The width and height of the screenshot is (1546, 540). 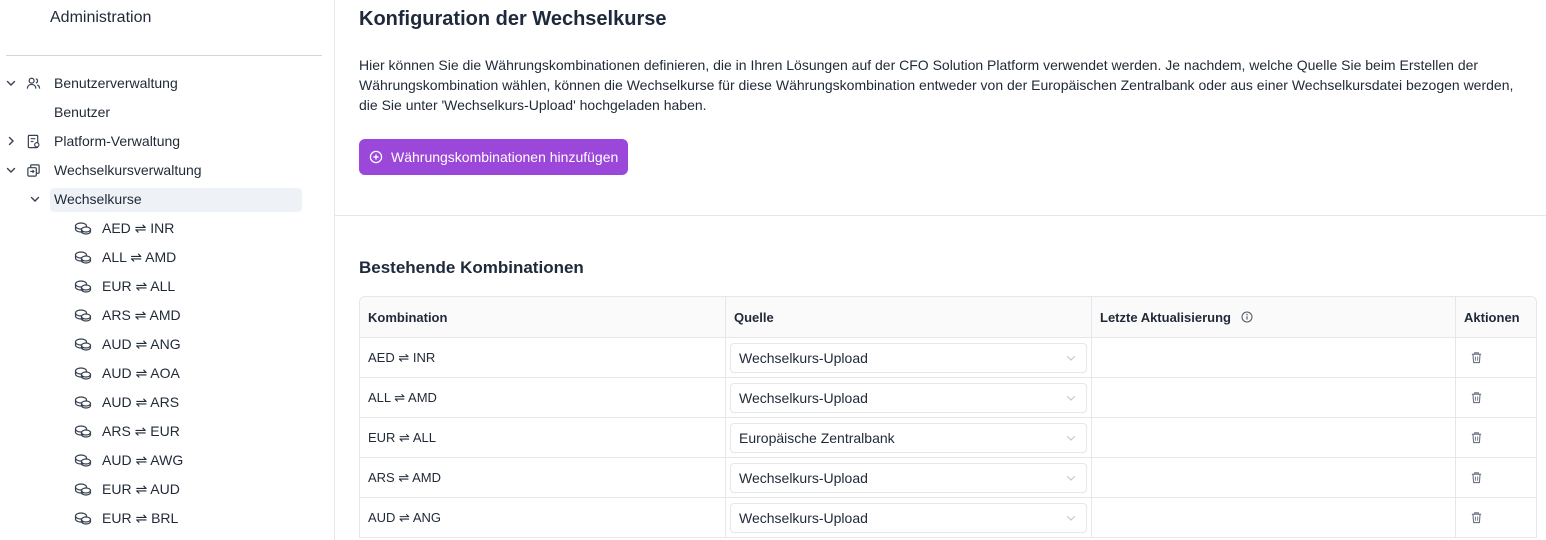 What do you see at coordinates (1247, 317) in the screenshot?
I see `info-icon` at bounding box center [1247, 317].